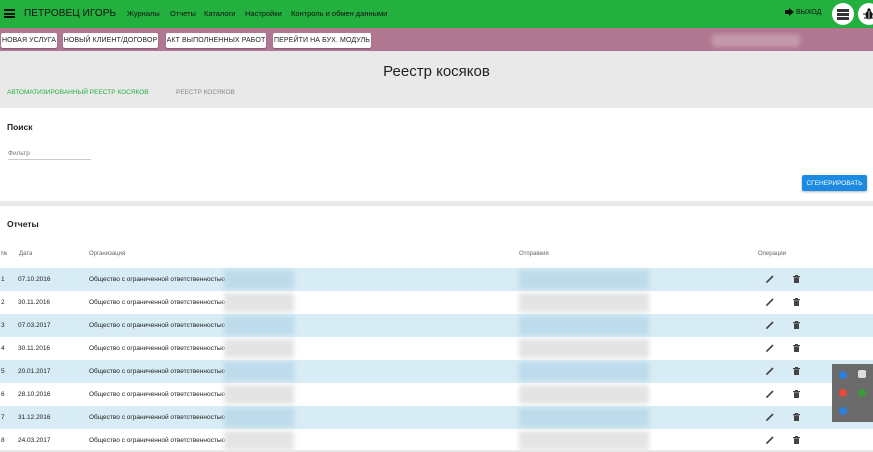 The width and height of the screenshot is (873, 452). Describe the element at coordinates (263, 13) in the screenshot. I see `nav-settings: Настройки` at that location.